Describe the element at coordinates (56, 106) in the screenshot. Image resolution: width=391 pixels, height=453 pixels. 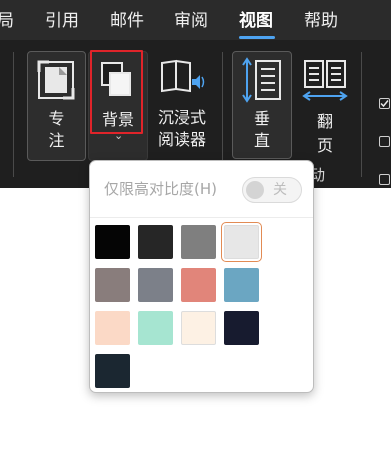
I see `focus-button: 专 注` at that location.